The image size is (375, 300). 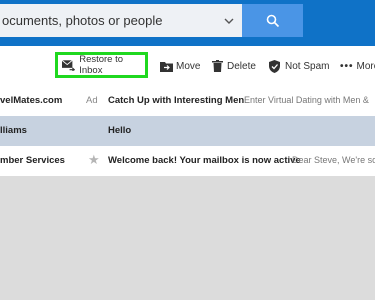 I want to click on restore-to-inbox-label: Restore to Inbox, so click(x=101, y=65).